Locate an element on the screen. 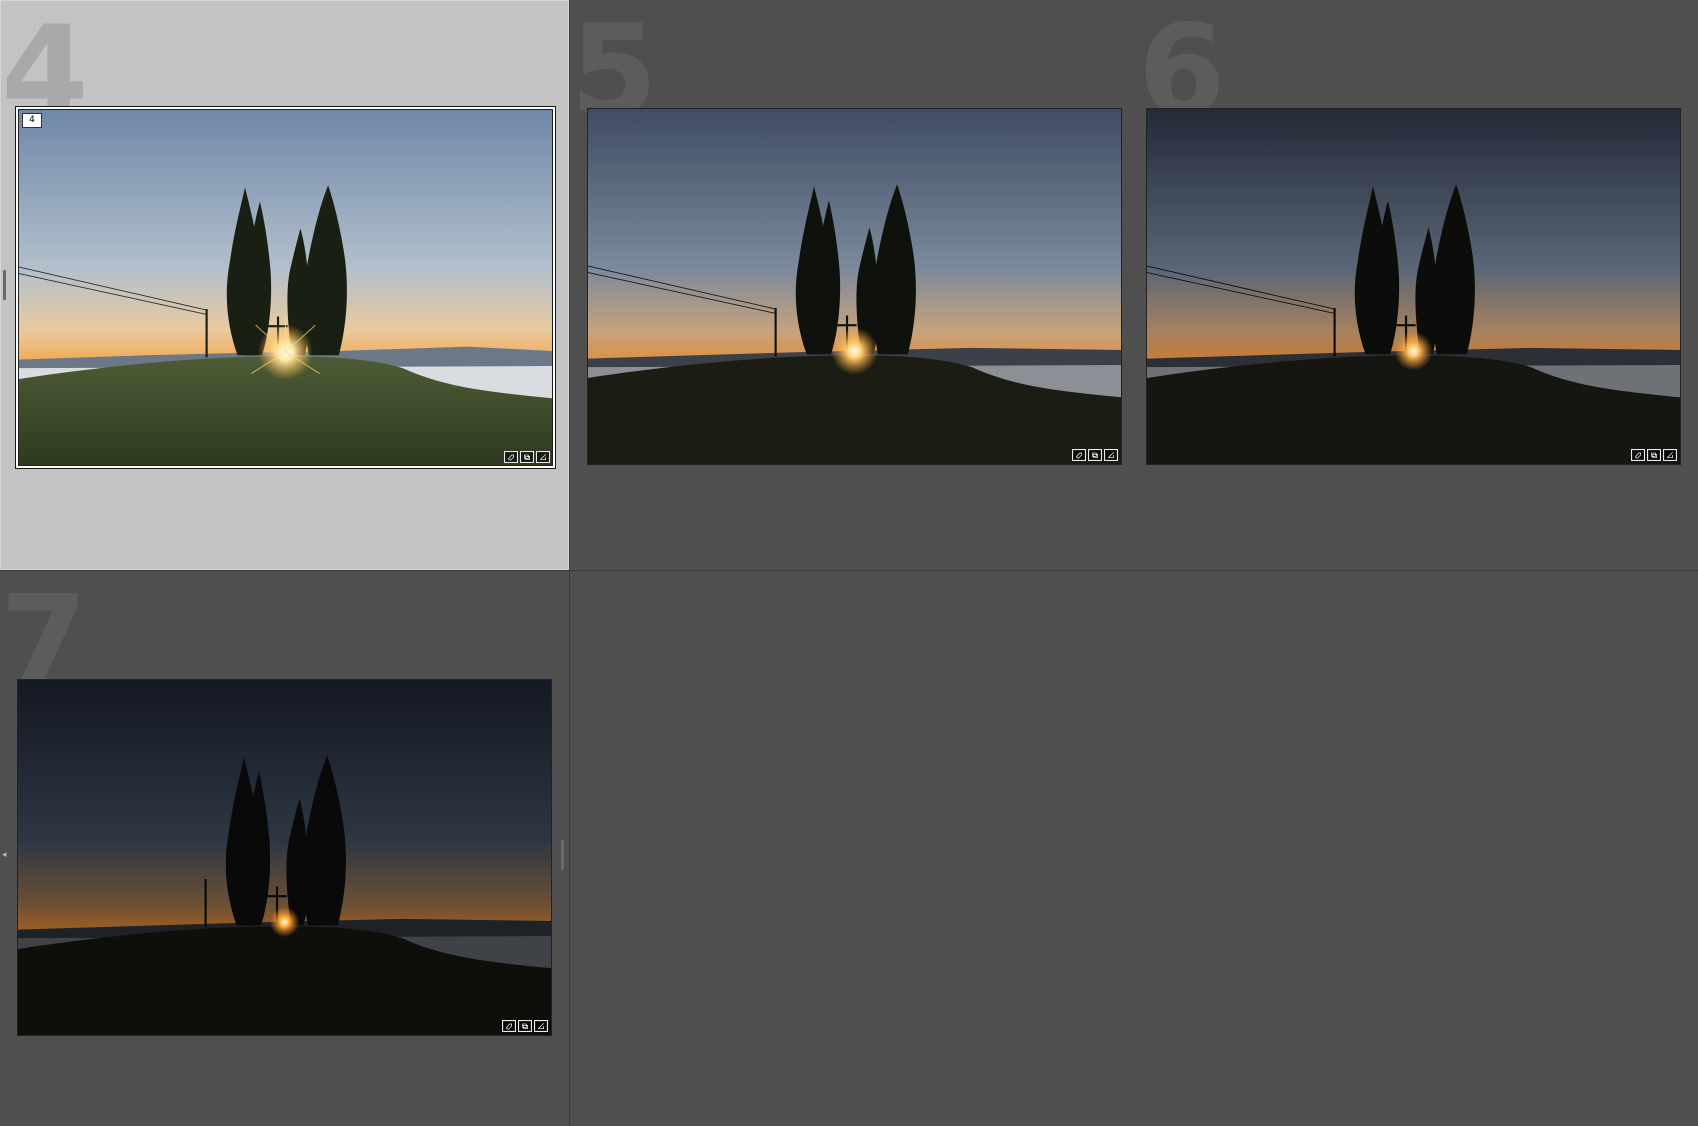  photo-cypress-sunrise-darkest is located at coordinates (284, 857).